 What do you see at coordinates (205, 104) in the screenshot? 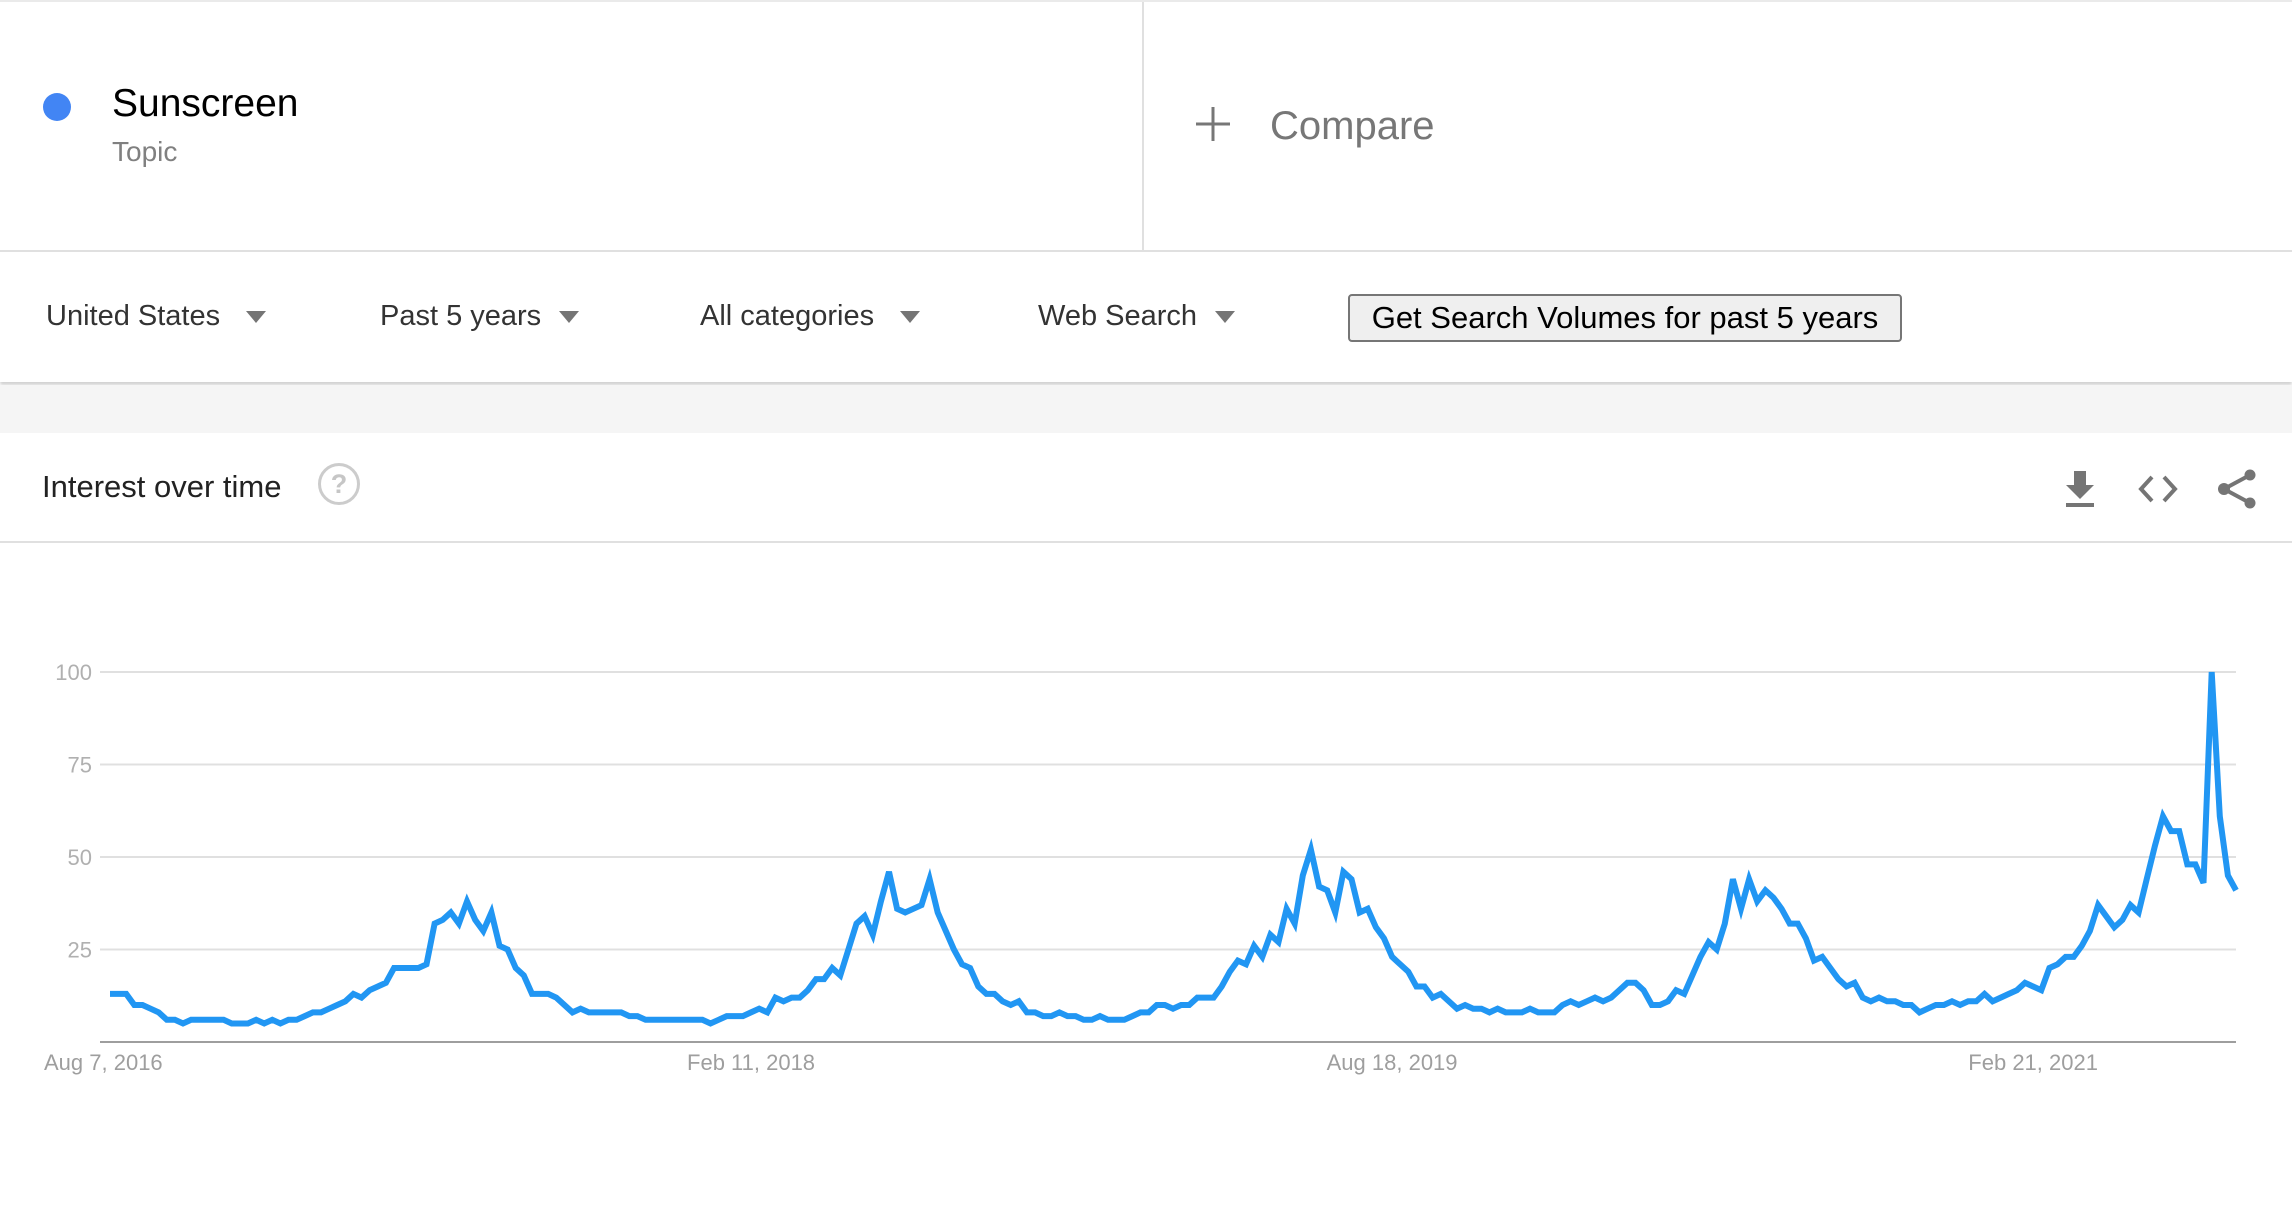
I see `term-name: Sunscreen` at bounding box center [205, 104].